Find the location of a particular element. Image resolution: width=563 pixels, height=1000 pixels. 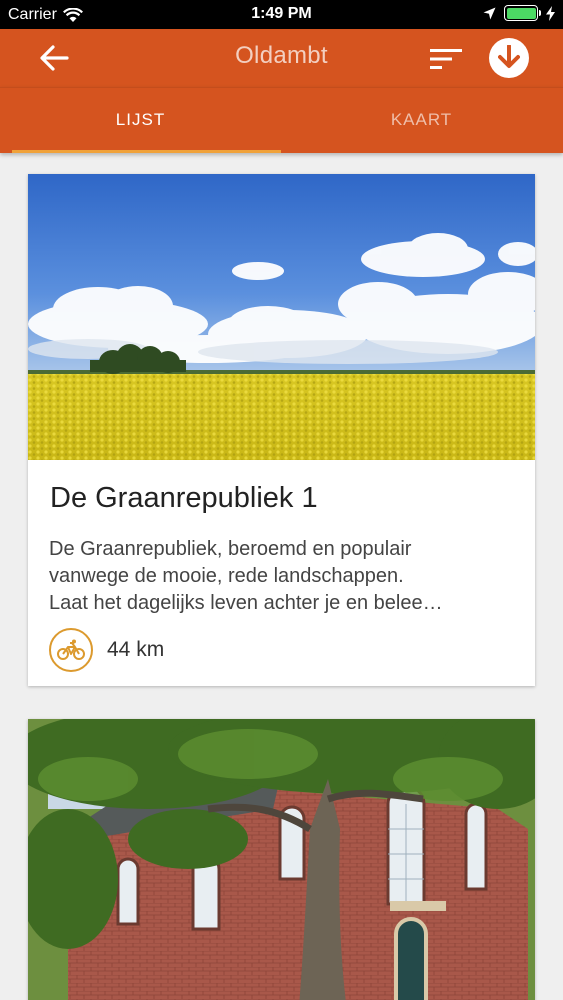

location-arrow-icon is located at coordinates (489, 13).